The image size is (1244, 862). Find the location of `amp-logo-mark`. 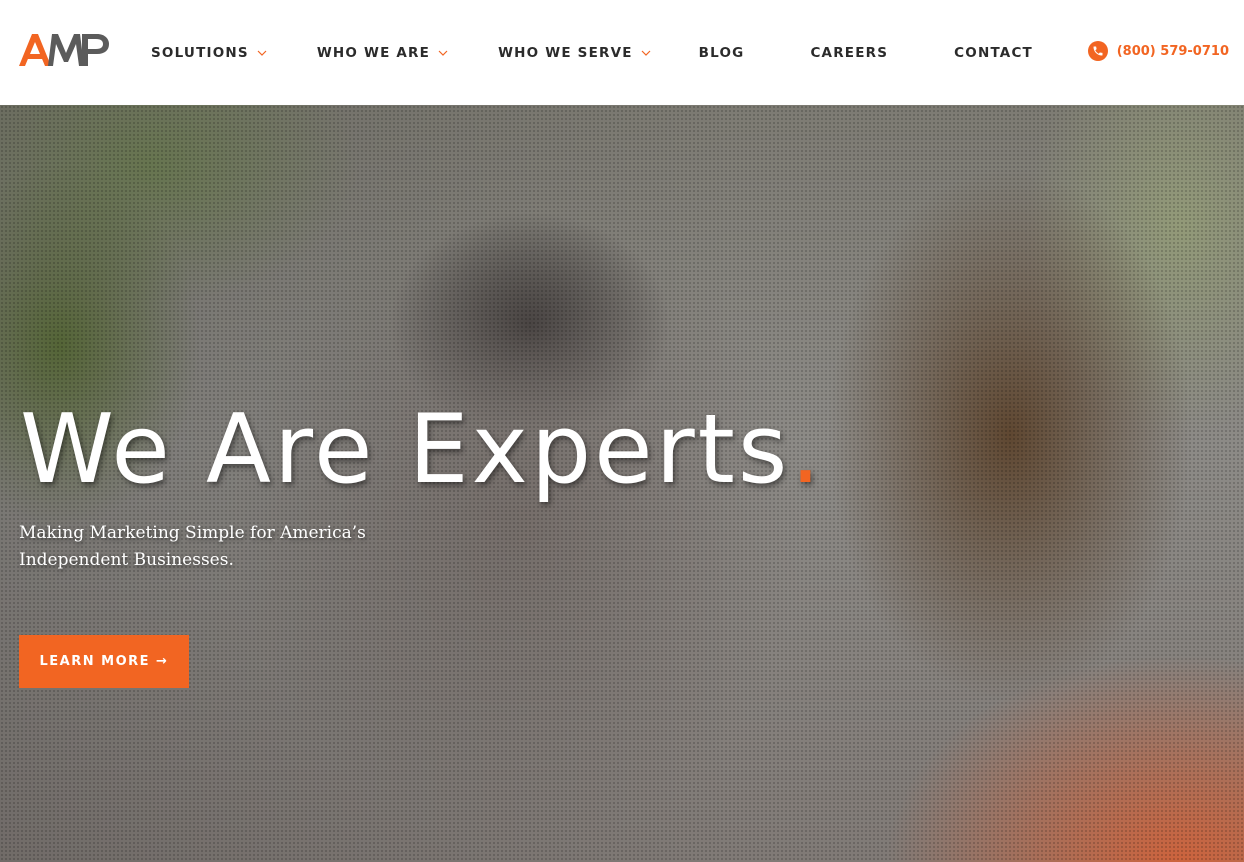

amp-logo-mark is located at coordinates (64, 50).